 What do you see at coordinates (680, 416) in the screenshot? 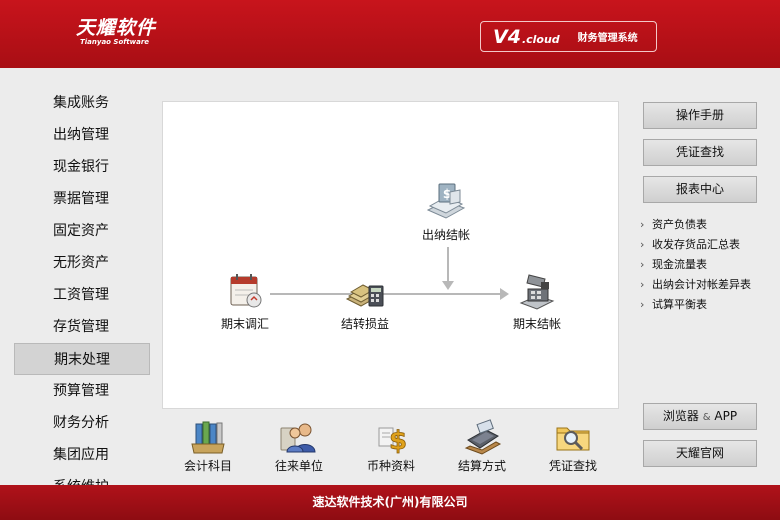
I see `browser-label: 浏览器` at bounding box center [680, 416].